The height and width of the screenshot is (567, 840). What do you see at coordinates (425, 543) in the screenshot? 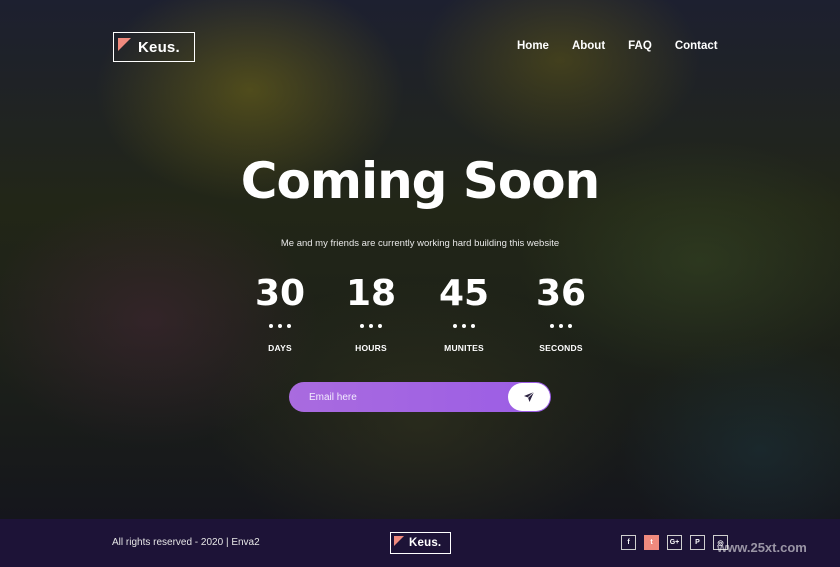
I see `footer-logo-text: Keus.` at bounding box center [425, 543].